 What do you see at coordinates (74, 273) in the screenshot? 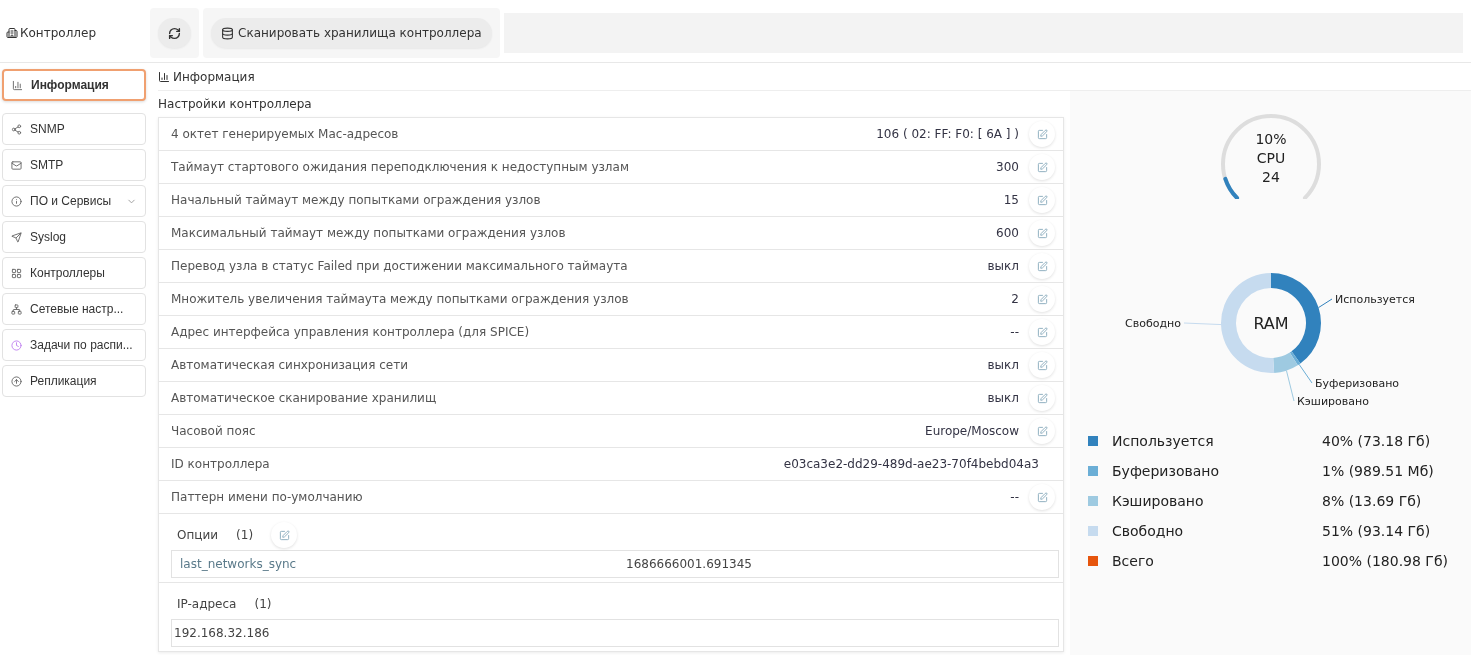
I see `sidebar-item: Контроллеры` at bounding box center [74, 273].